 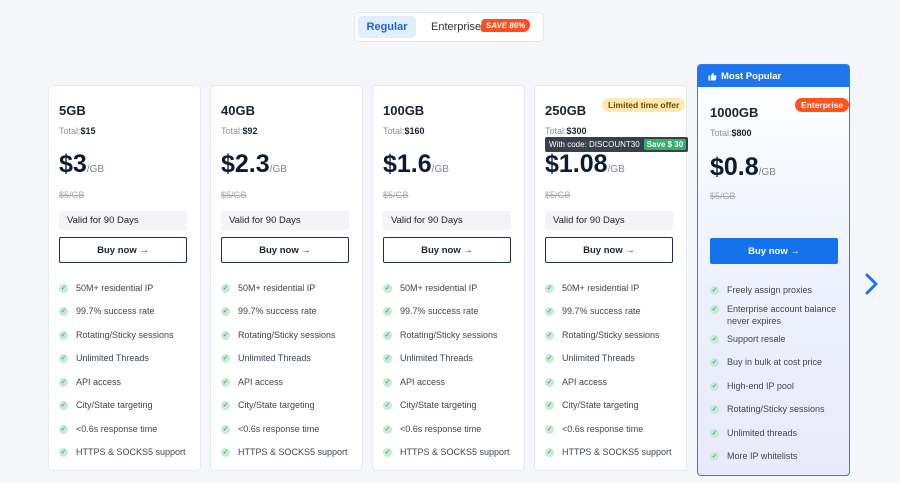 What do you see at coordinates (748, 339) in the screenshot?
I see `feature-item: ✓ Support resale` at bounding box center [748, 339].